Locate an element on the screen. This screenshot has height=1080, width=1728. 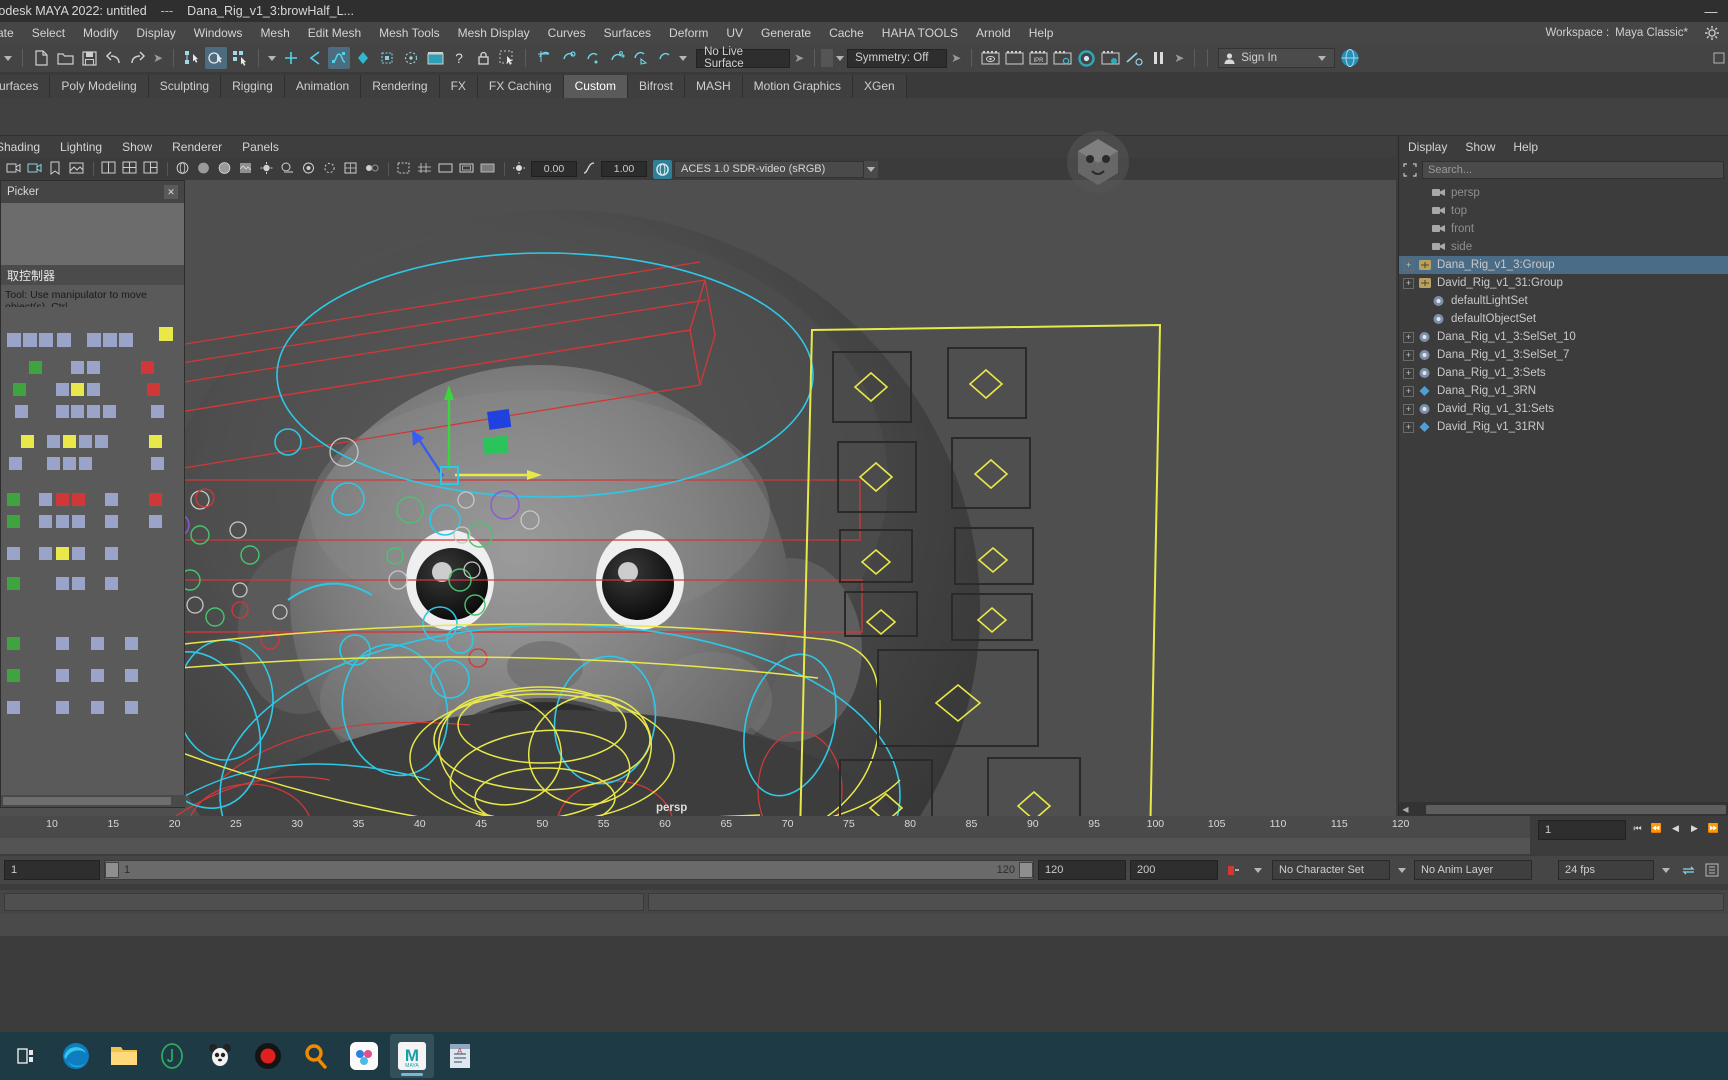
scroll-left-arrow: ◀ is located at coordinates (1405, 809).